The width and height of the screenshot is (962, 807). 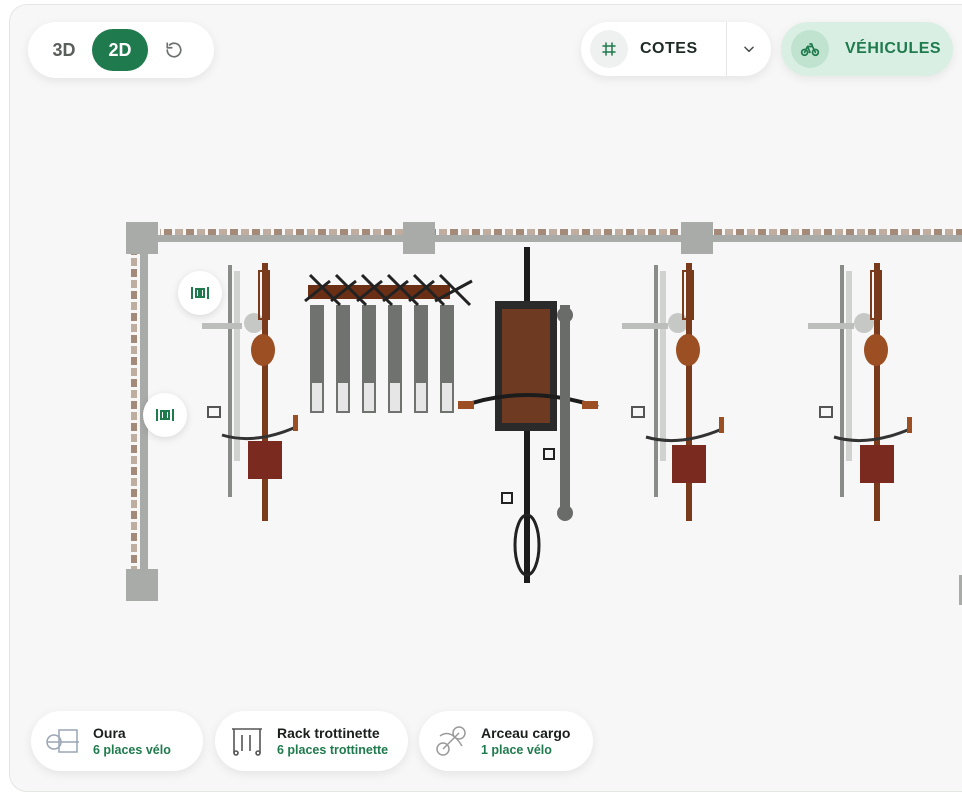 I want to click on resize-handle-top, so click(x=200, y=293).